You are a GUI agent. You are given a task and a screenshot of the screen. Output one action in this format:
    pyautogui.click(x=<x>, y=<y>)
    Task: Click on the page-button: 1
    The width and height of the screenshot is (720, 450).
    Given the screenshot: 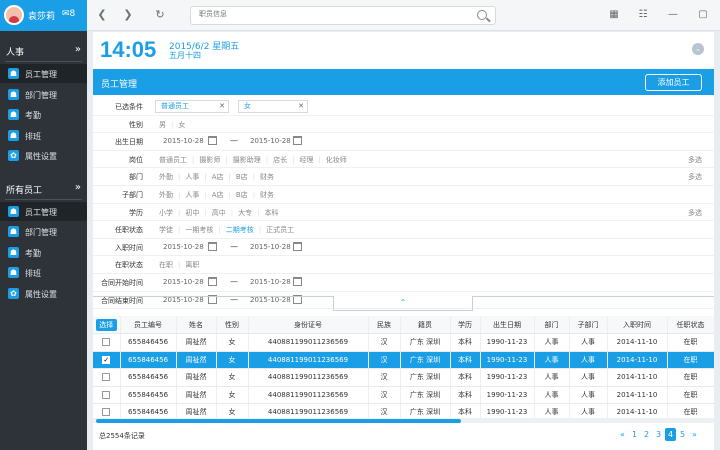 What is the action you would take?
    pyautogui.click(x=634, y=434)
    